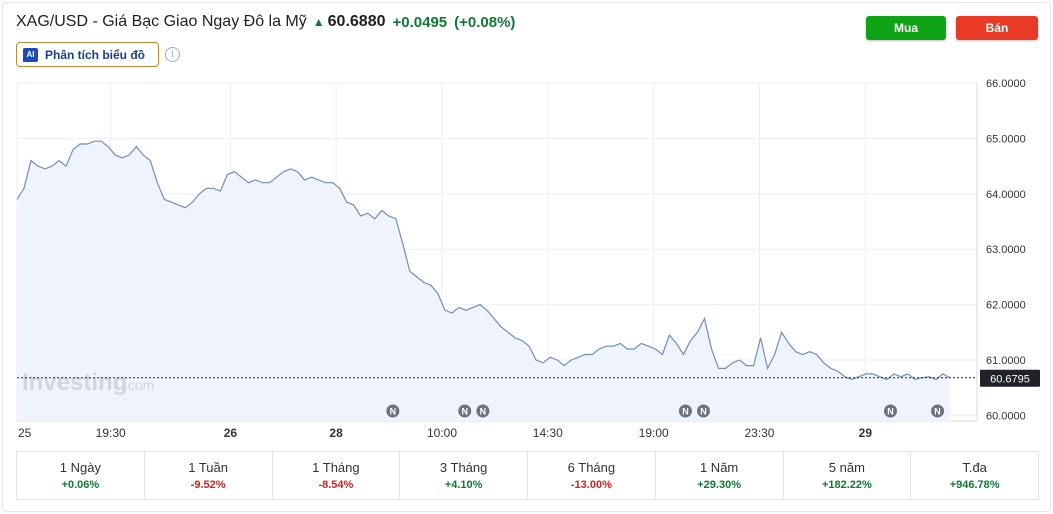 The image size is (1053, 514). I want to click on performance-period-value: +946.78%, so click(974, 485).